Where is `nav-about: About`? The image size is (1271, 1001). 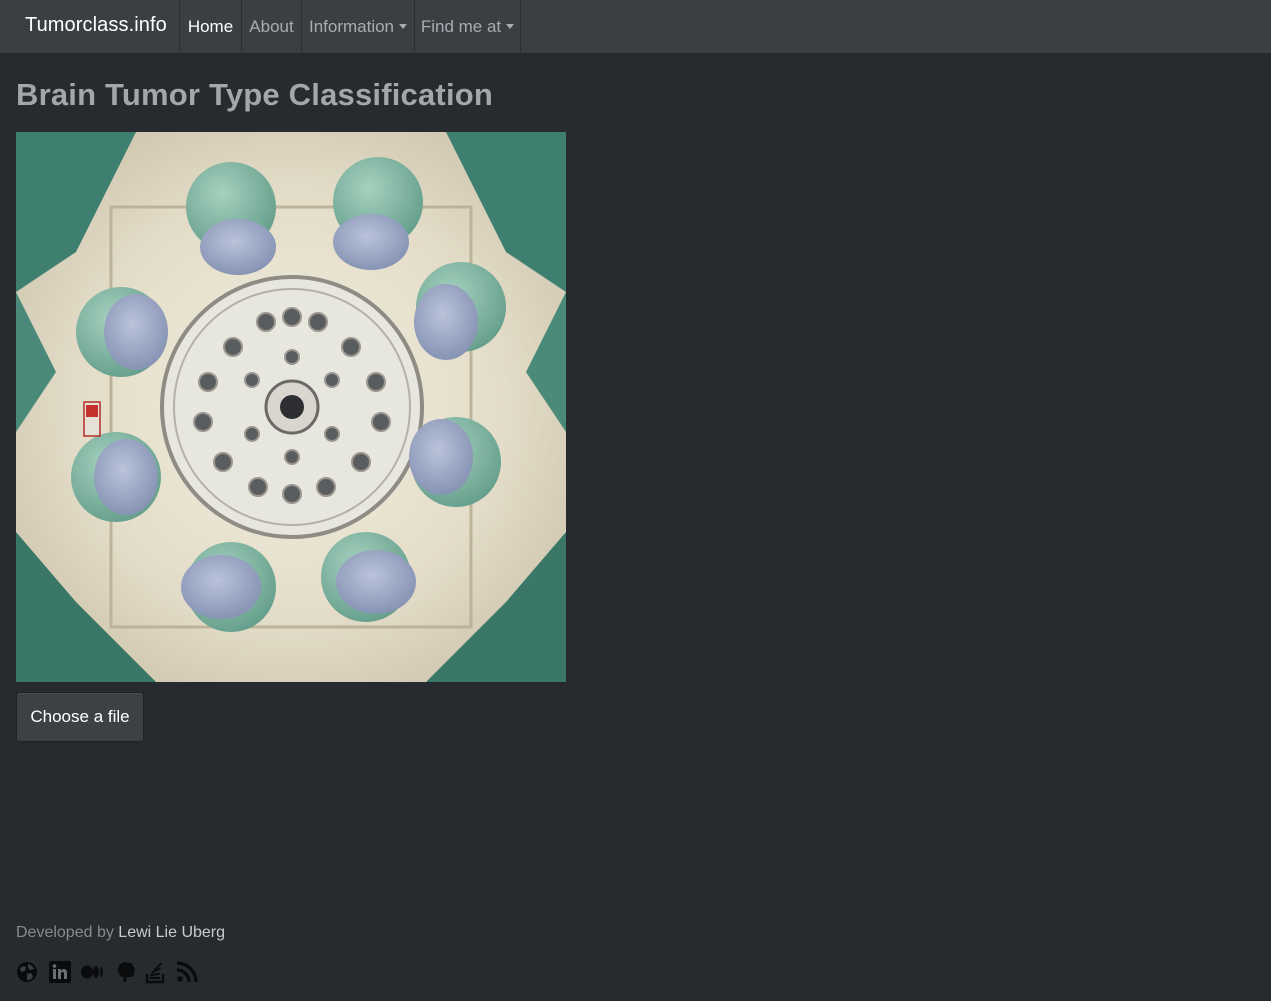
nav-about: About is located at coordinates (271, 27).